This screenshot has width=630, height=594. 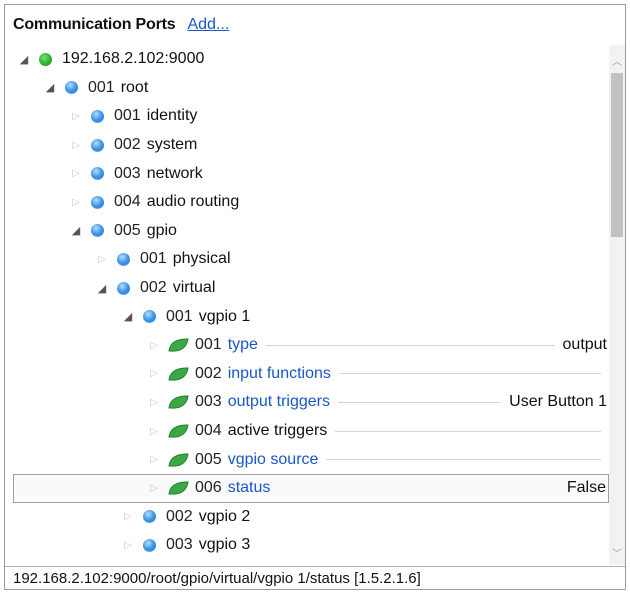 What do you see at coordinates (224, 516) in the screenshot?
I see `tree-node-label: vgpio 2` at bounding box center [224, 516].